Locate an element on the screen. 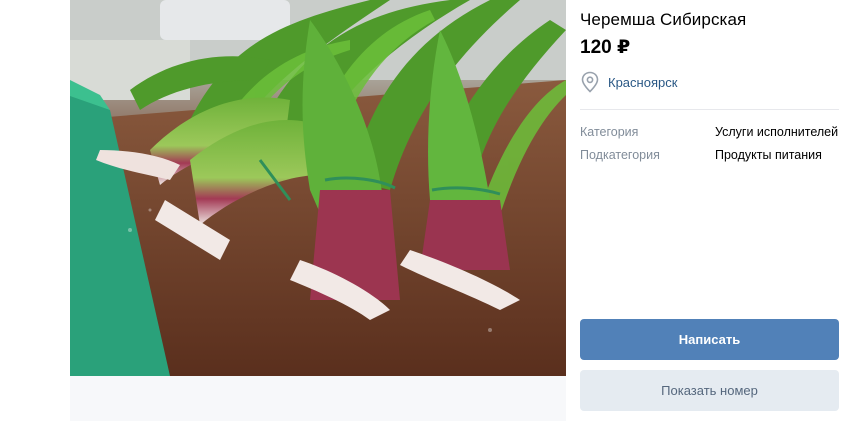 The image size is (850, 421). product-price: 120 ₽ is located at coordinates (605, 47).